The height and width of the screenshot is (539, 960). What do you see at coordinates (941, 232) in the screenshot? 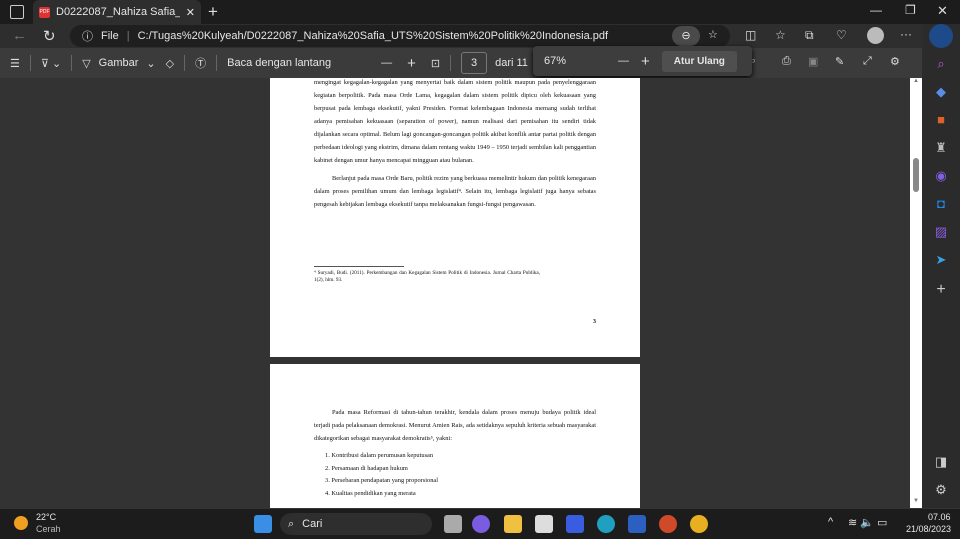
I see `designer-icon: ▨` at bounding box center [941, 232].